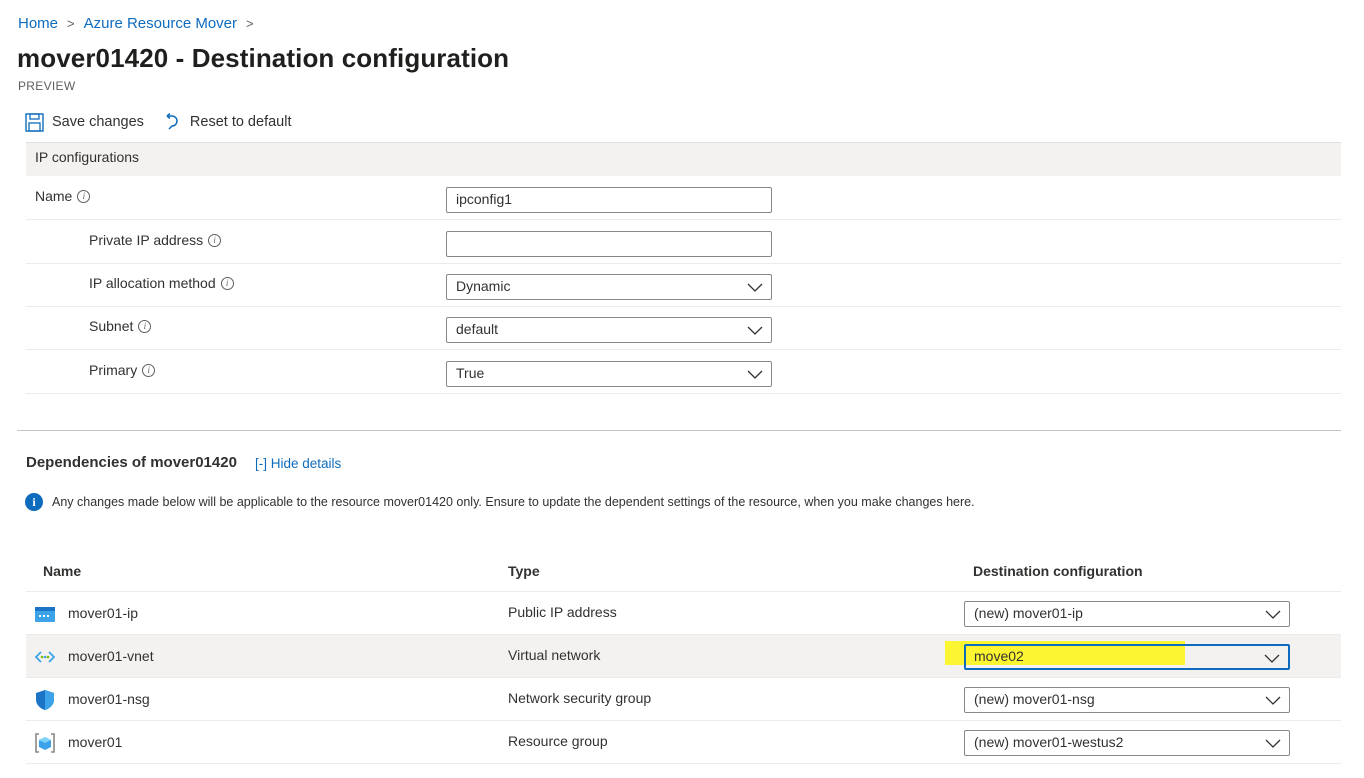 This screenshot has width=1364, height=778. I want to click on reset-to-default-button: Reset to default, so click(227, 122).